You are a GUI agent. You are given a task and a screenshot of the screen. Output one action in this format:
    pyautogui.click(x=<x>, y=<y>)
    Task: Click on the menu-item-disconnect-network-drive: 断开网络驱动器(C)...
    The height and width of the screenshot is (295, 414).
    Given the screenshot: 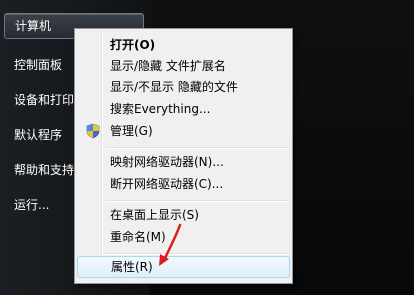 What is the action you would take?
    pyautogui.click(x=183, y=184)
    